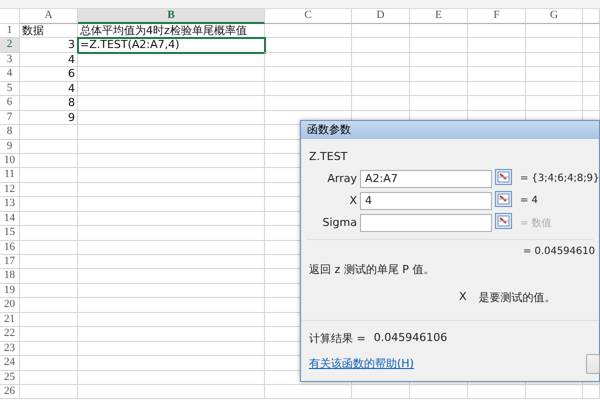 The height and width of the screenshot is (400, 600). What do you see at coordinates (10, 89) in the screenshot?
I see `row-header: 5` at bounding box center [10, 89].